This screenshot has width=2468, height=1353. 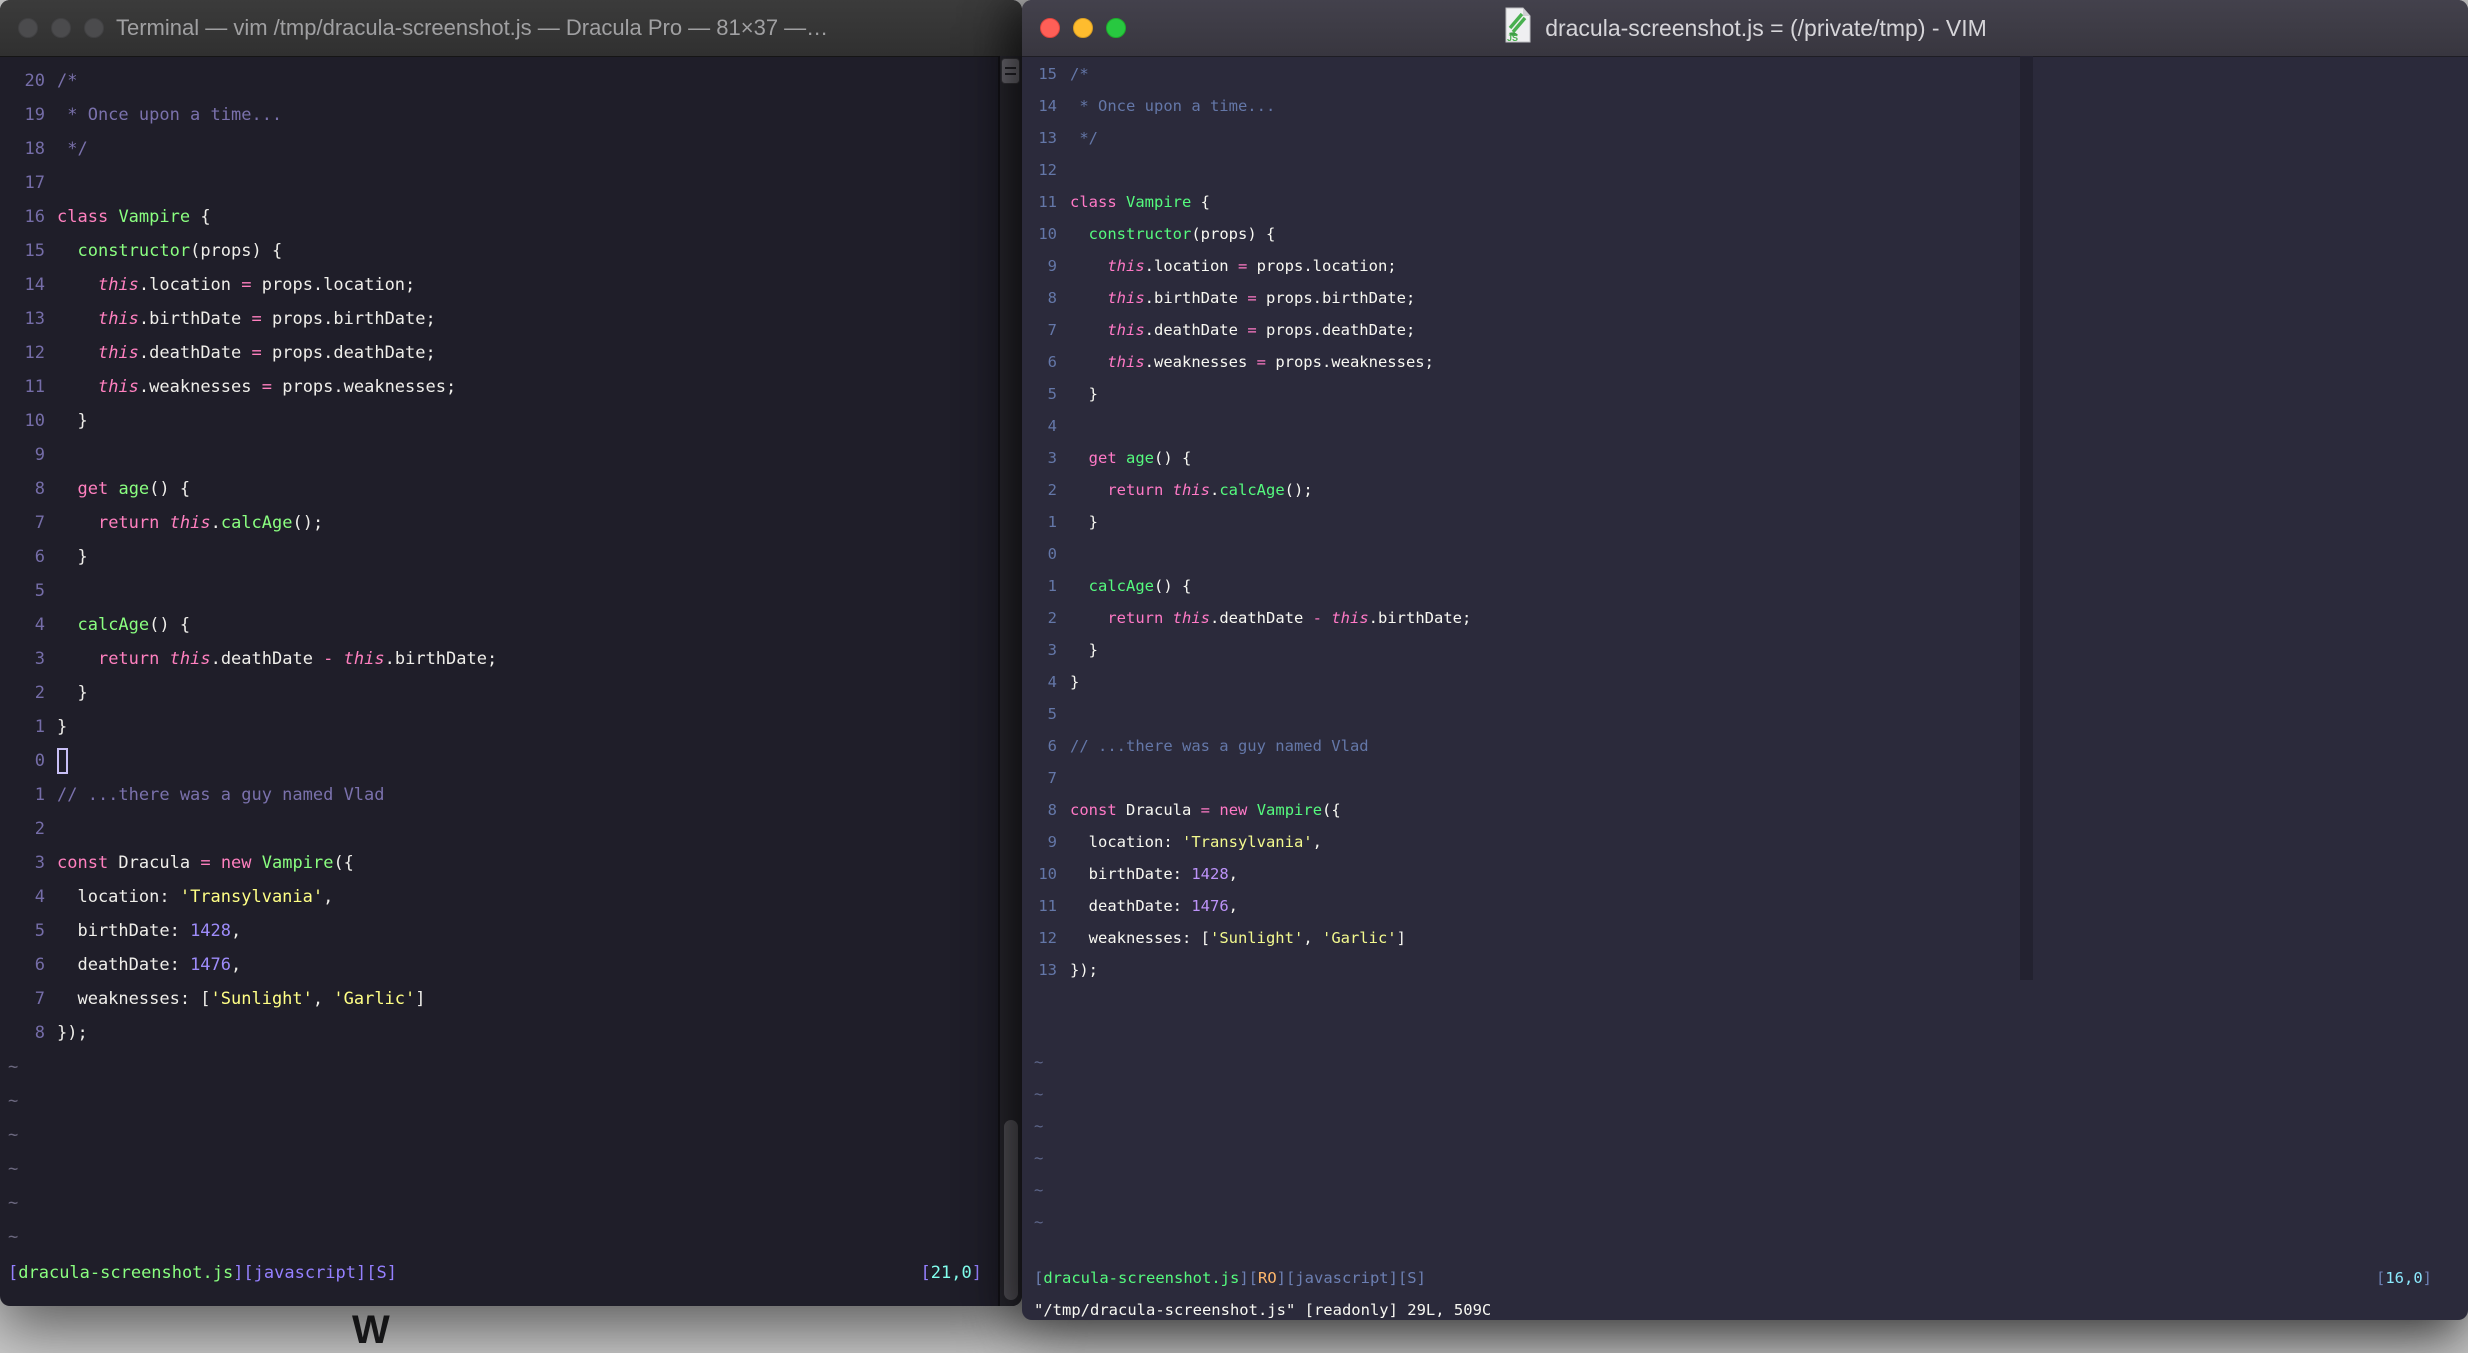 I want to click on line-number: 20, so click(x=34, y=81).